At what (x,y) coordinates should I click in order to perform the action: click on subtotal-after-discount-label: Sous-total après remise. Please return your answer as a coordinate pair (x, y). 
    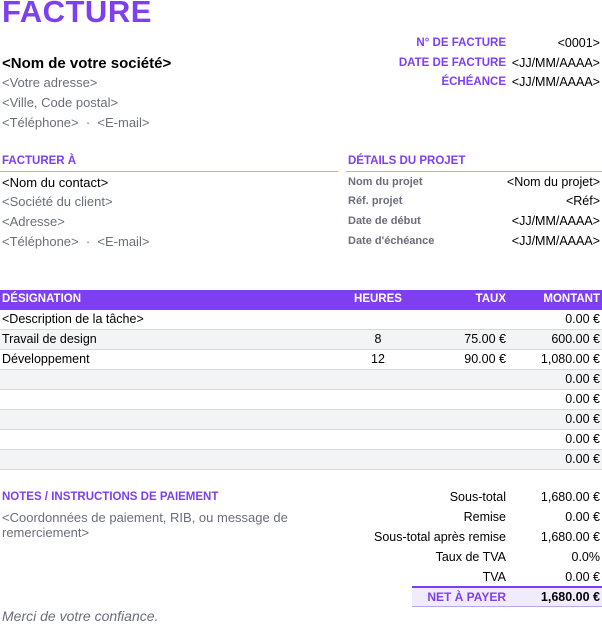
    Looking at the image, I should click on (439, 537).